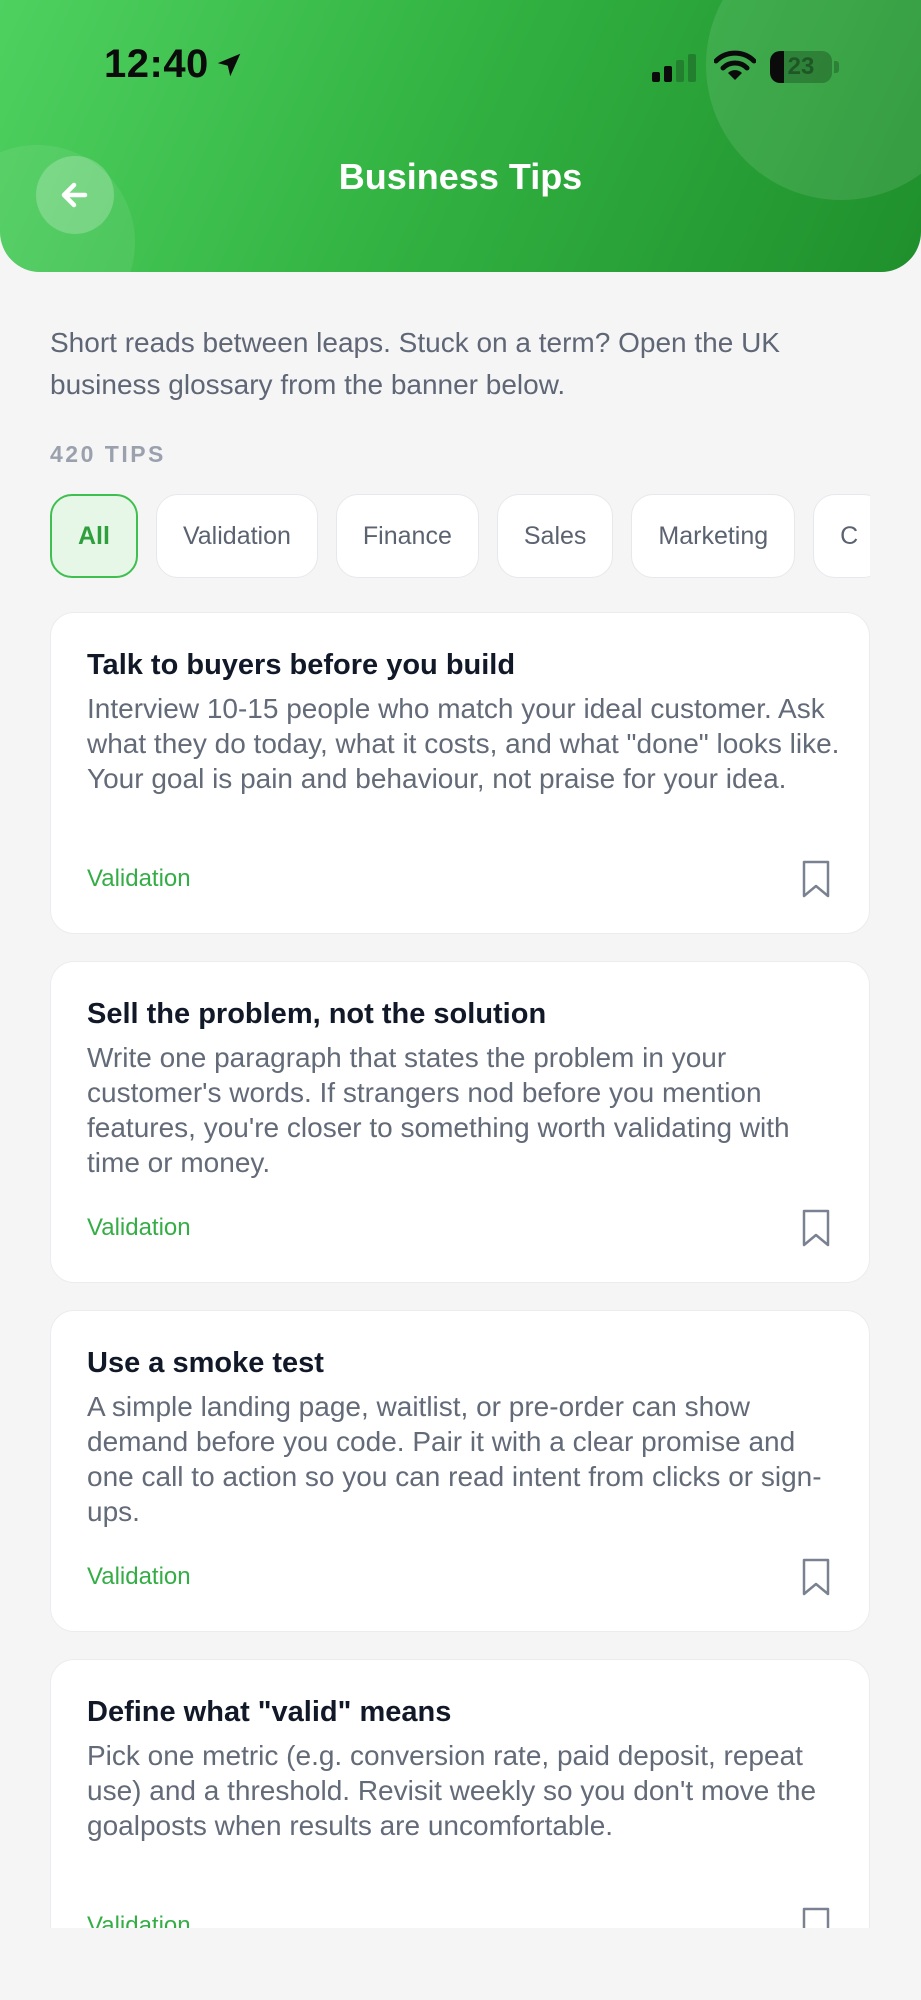 The image size is (921, 2000). I want to click on tips-count: 420 TIPS, so click(108, 454).